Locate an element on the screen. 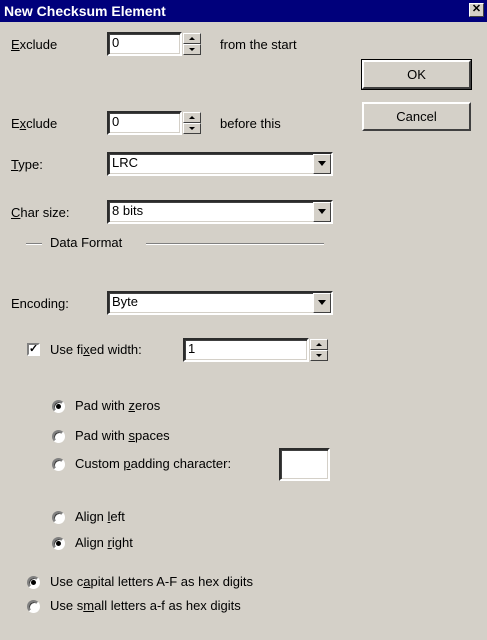 The width and height of the screenshot is (487, 640). char-size-label: Char size: is located at coordinates (40, 212).